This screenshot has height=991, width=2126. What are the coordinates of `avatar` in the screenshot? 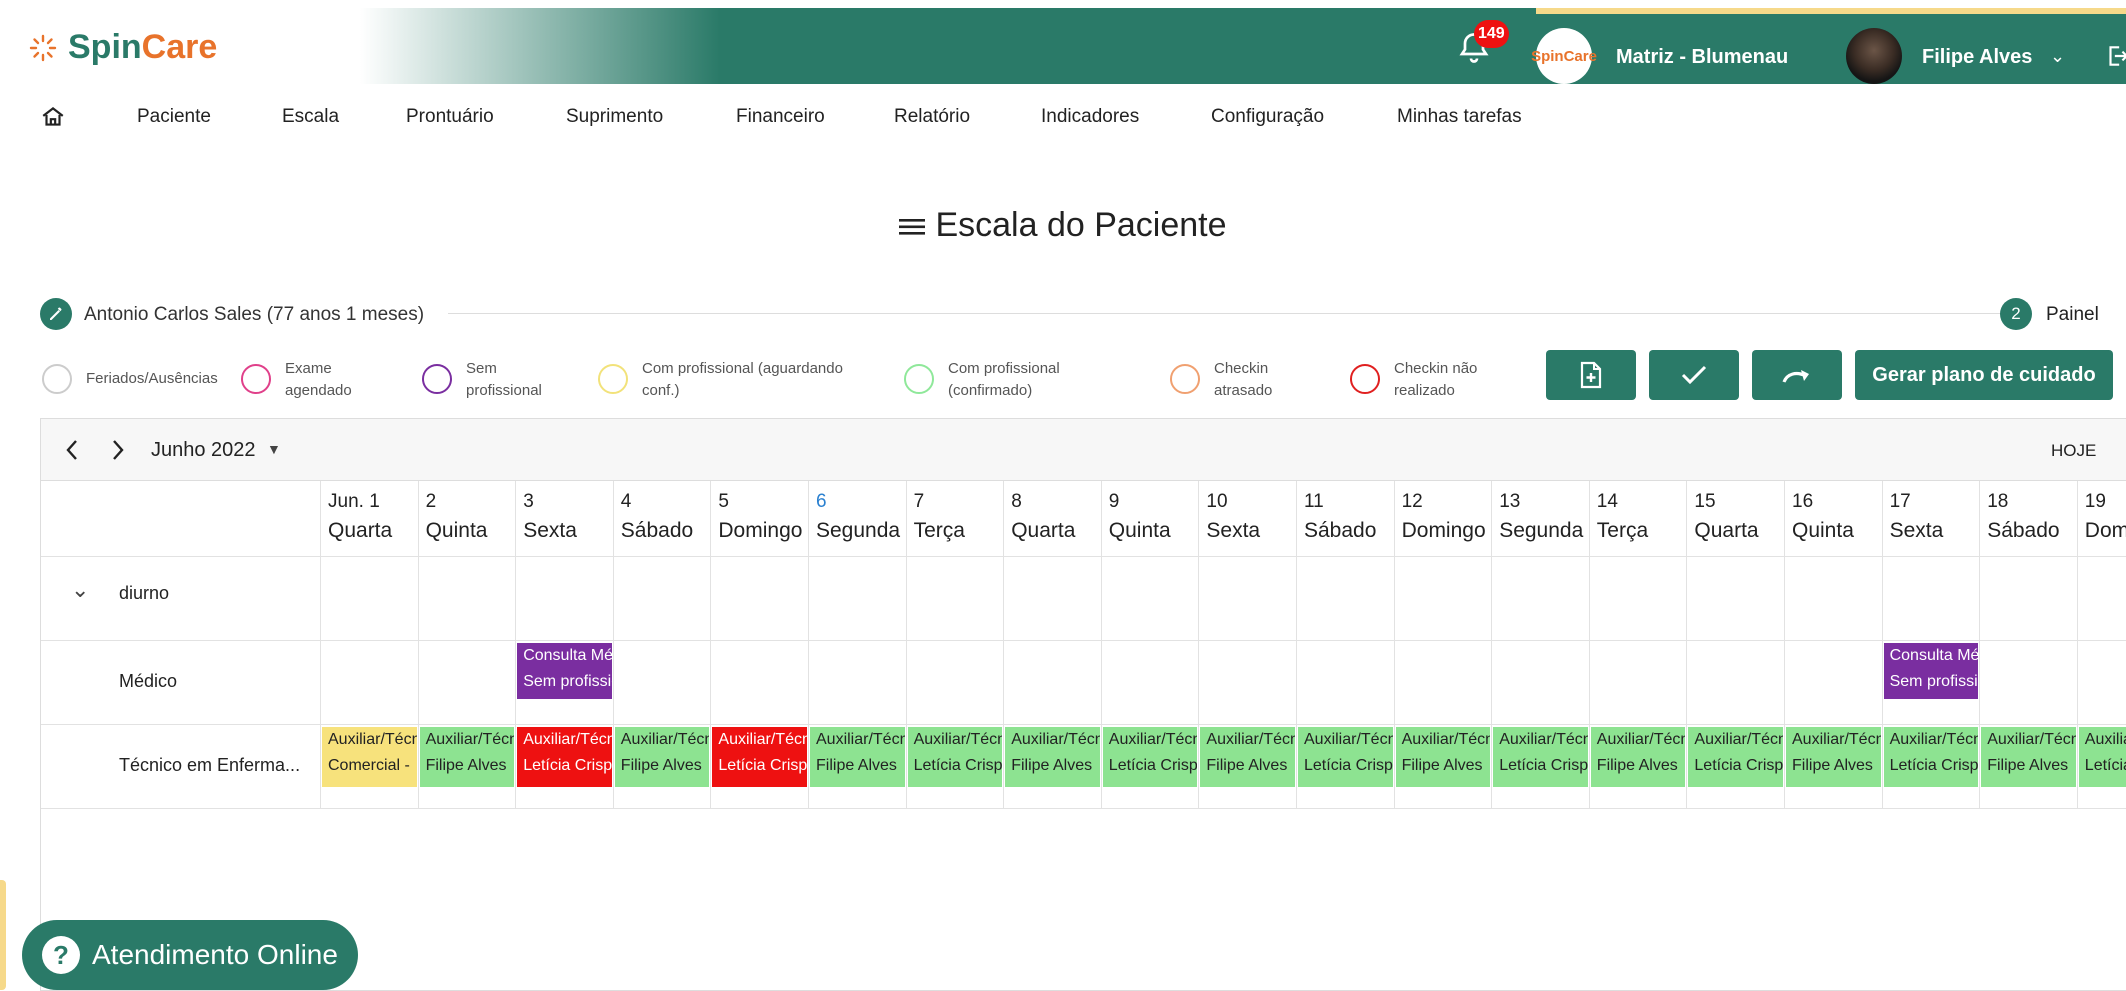 It's located at (1874, 56).